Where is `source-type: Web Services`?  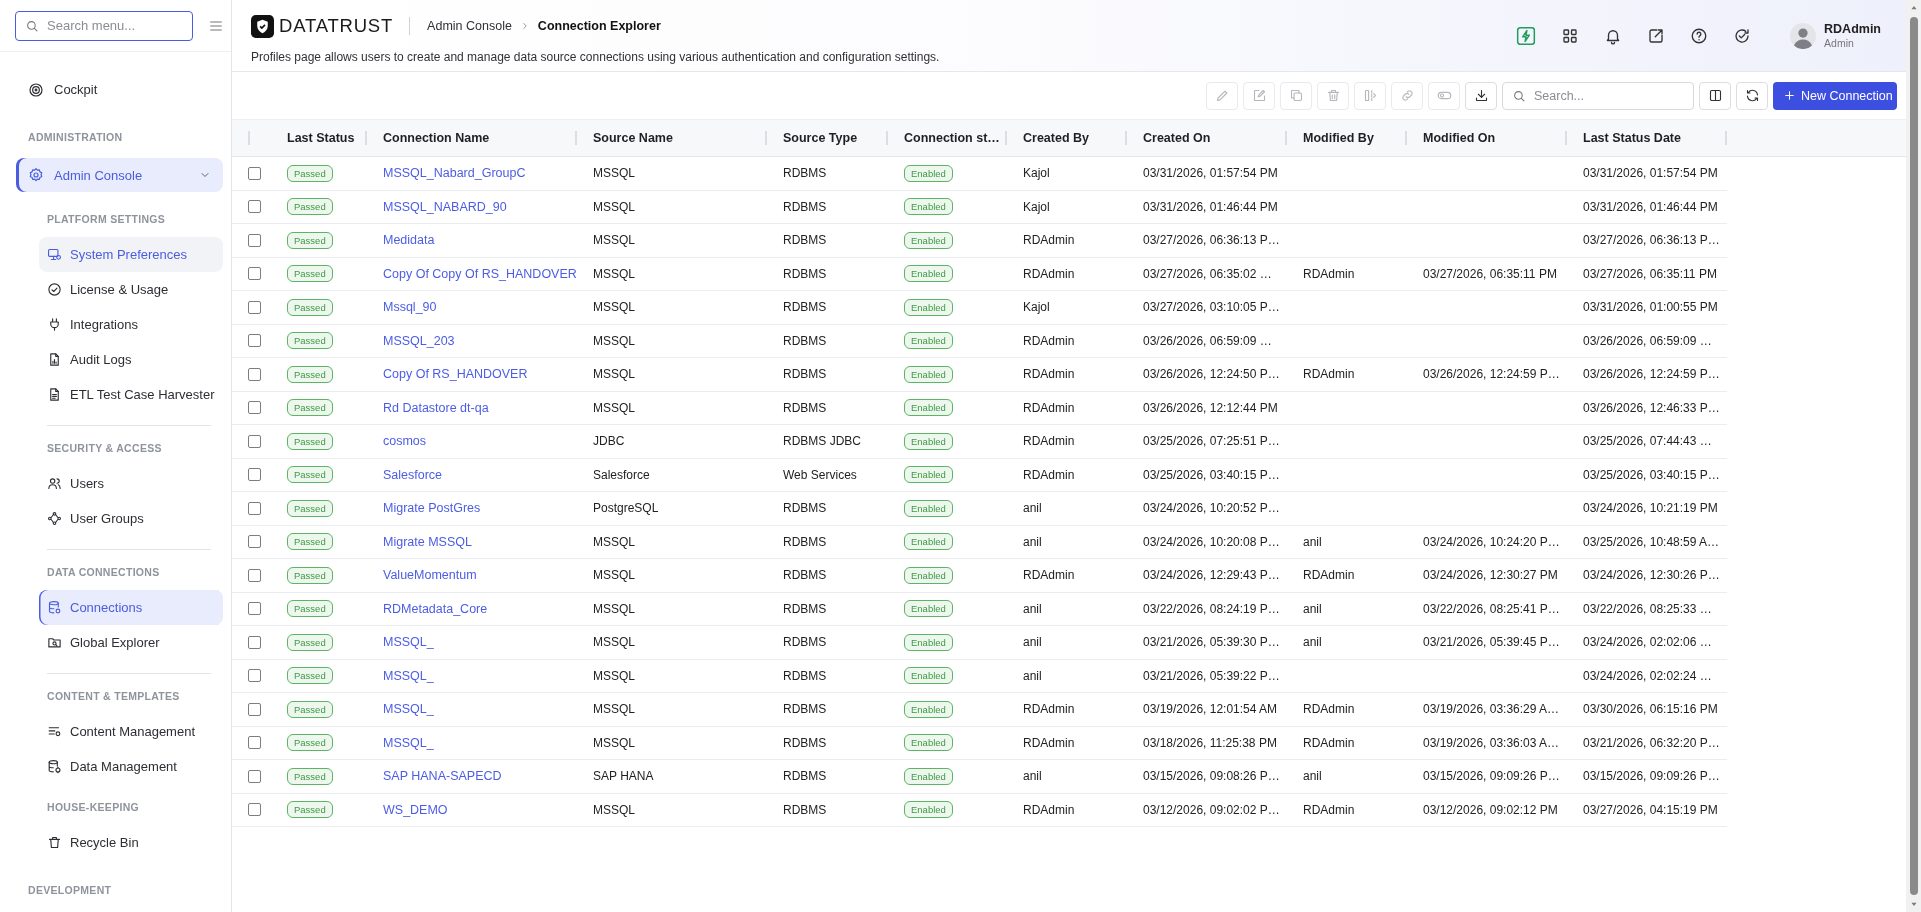
source-type: Web Services is located at coordinates (820, 474).